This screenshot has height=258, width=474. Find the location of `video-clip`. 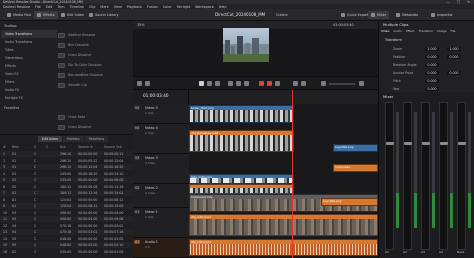

video-clip is located at coordinates (241, 189).